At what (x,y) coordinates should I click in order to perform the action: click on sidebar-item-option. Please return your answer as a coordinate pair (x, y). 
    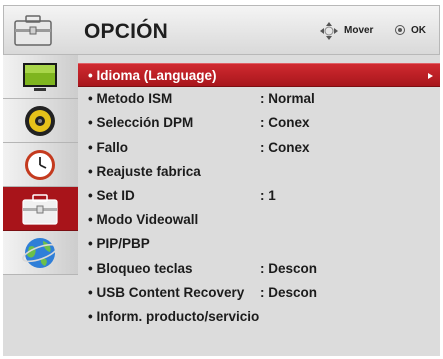
    Looking at the image, I should click on (40, 209).